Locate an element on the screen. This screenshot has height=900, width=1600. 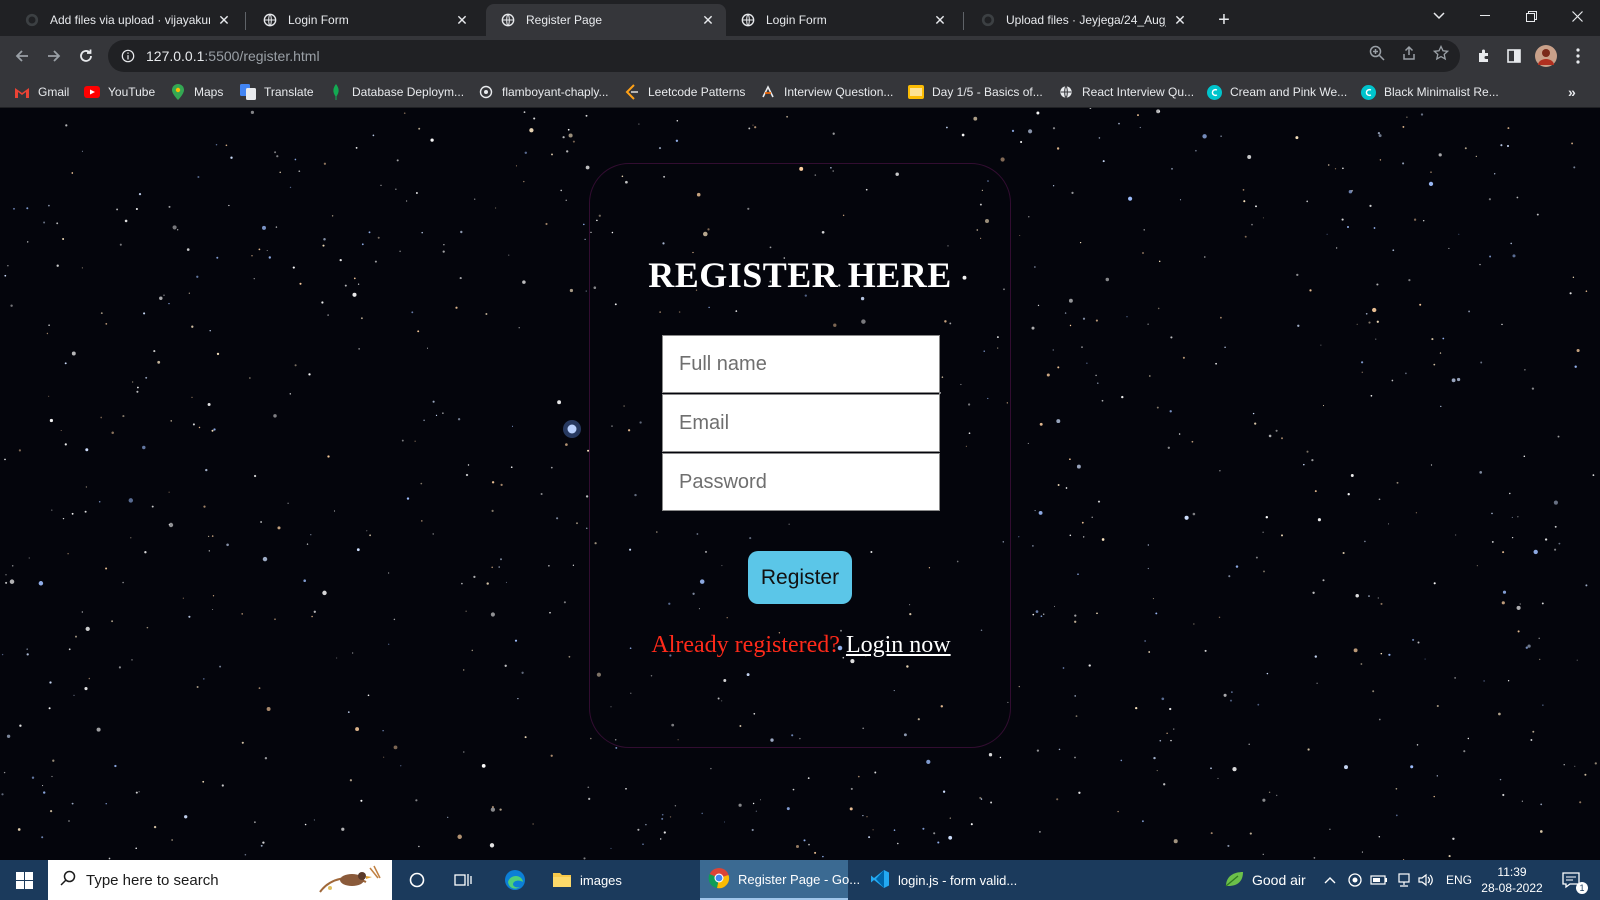
youtube-icon is located at coordinates (92, 92).